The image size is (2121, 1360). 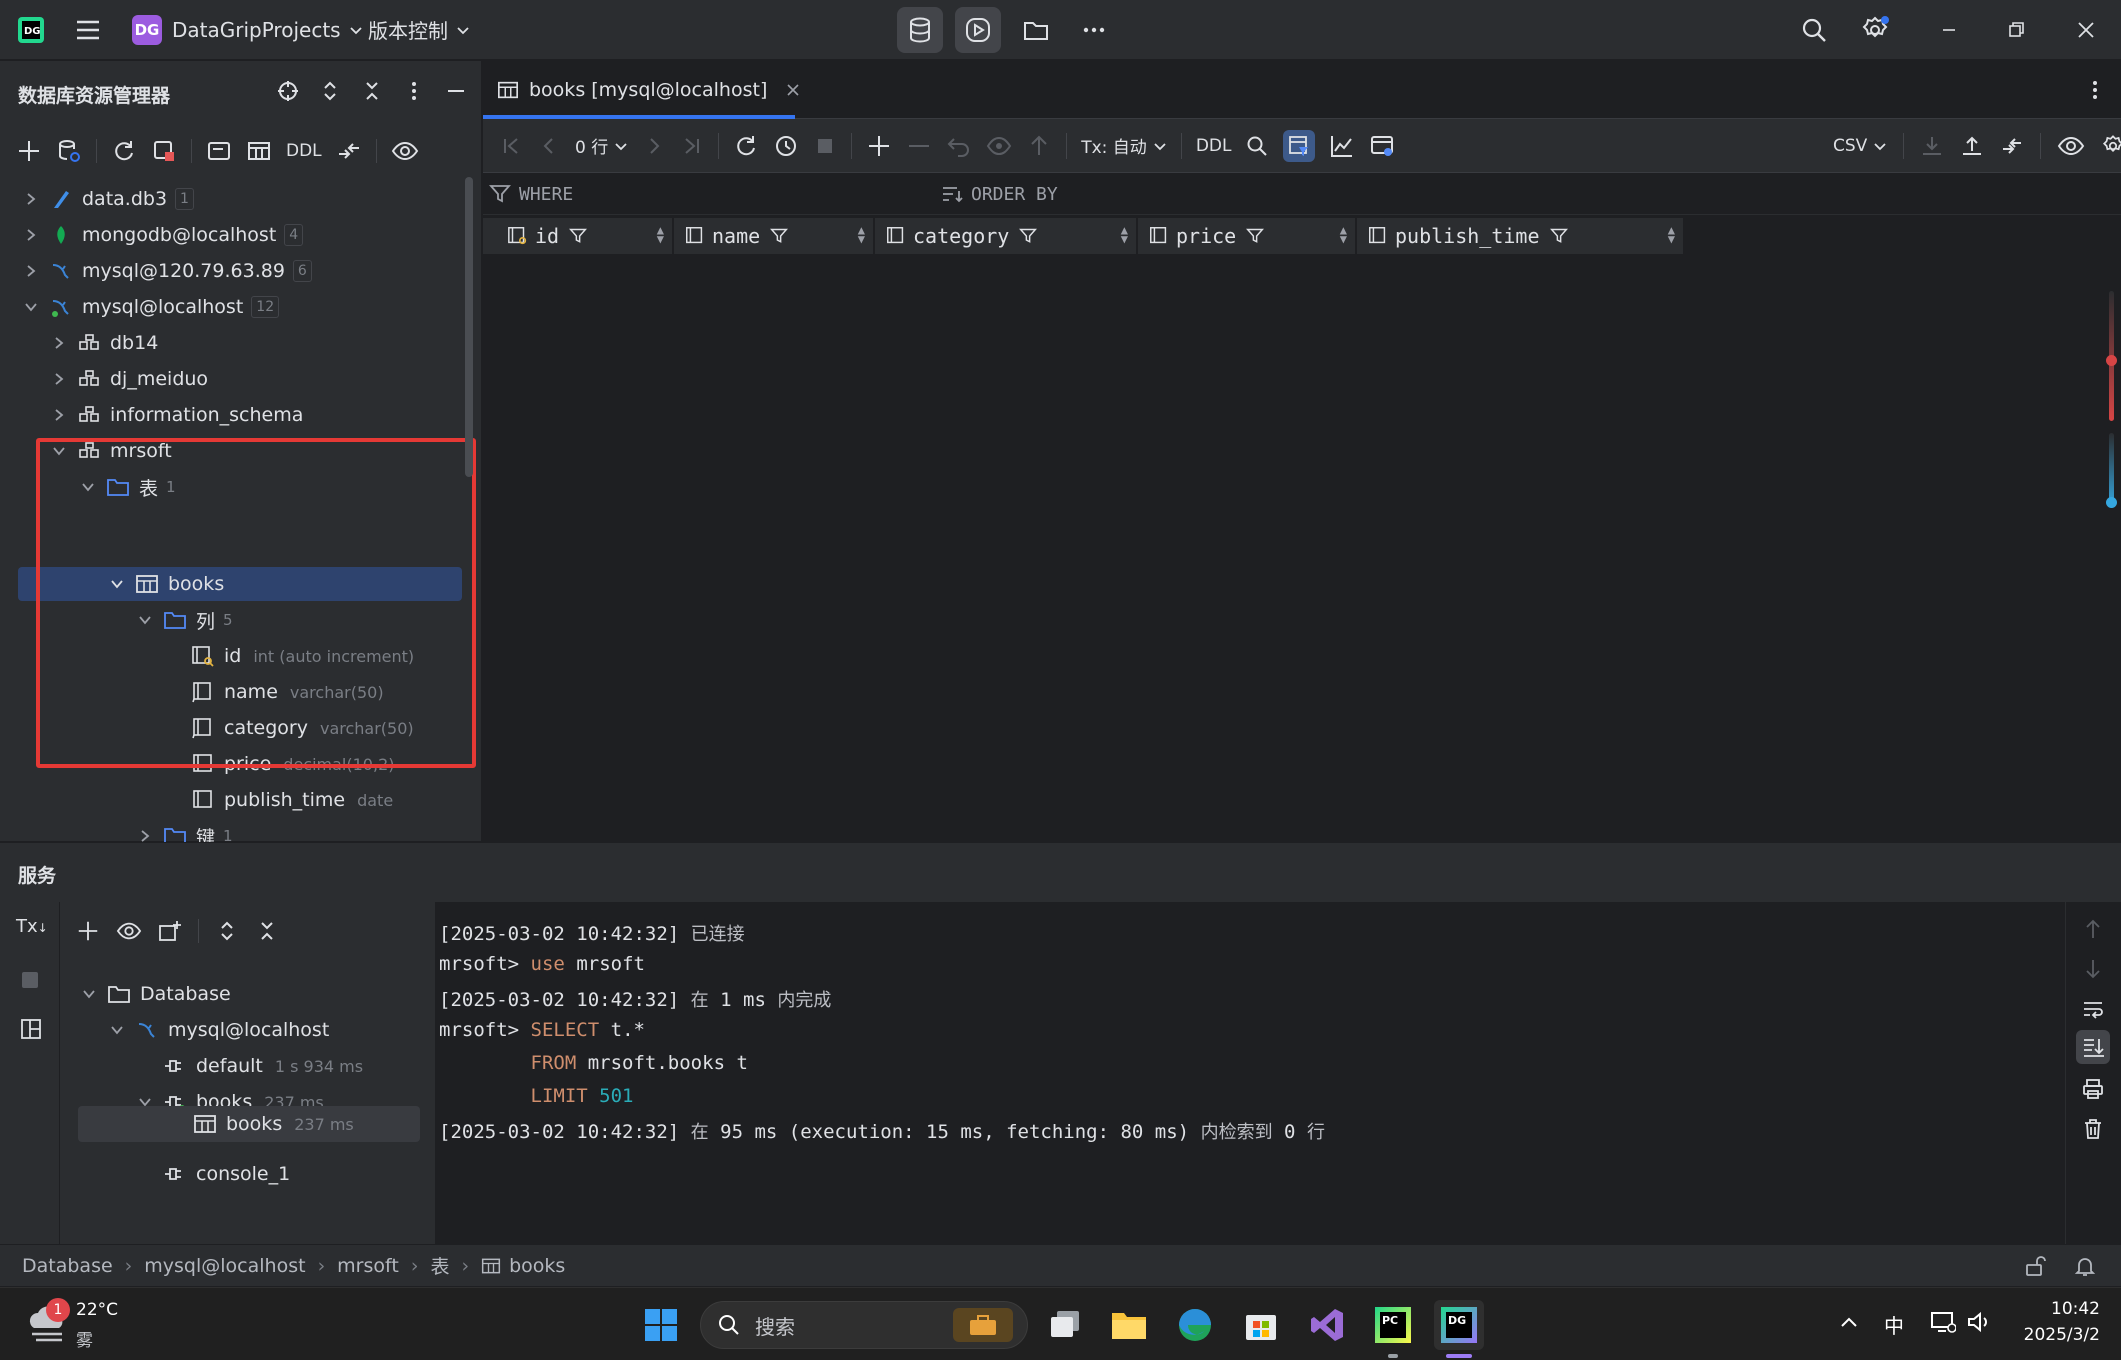 I want to click on database-view-button, so click(x=920, y=30).